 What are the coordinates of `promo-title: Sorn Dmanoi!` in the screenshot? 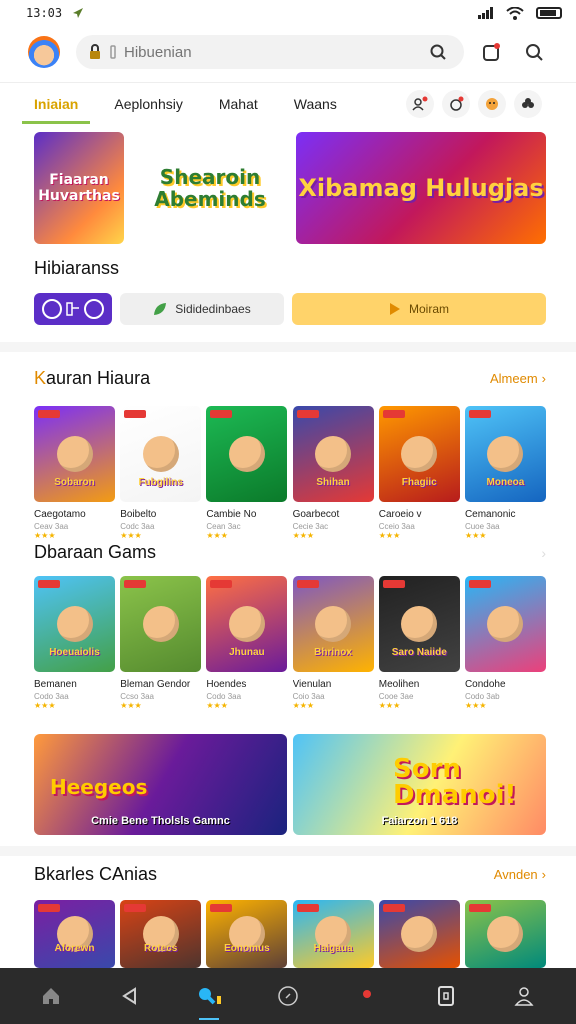 It's located at (455, 782).